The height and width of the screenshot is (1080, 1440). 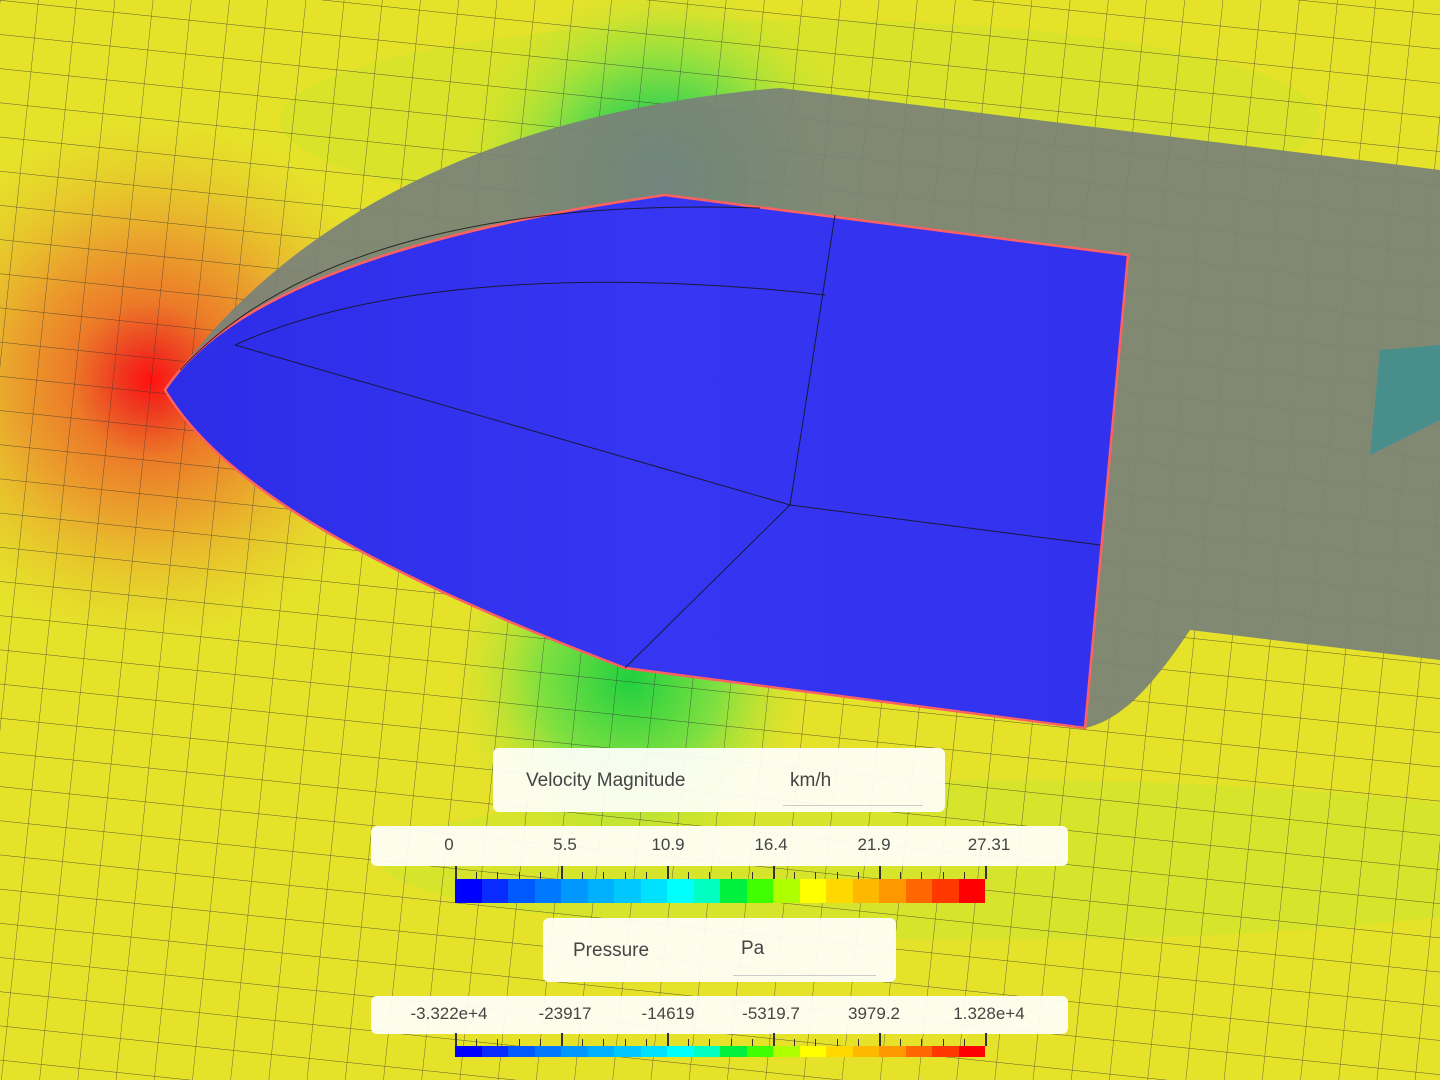 What do you see at coordinates (874, 844) in the screenshot?
I see `velocity-tick-label: 21.9` at bounding box center [874, 844].